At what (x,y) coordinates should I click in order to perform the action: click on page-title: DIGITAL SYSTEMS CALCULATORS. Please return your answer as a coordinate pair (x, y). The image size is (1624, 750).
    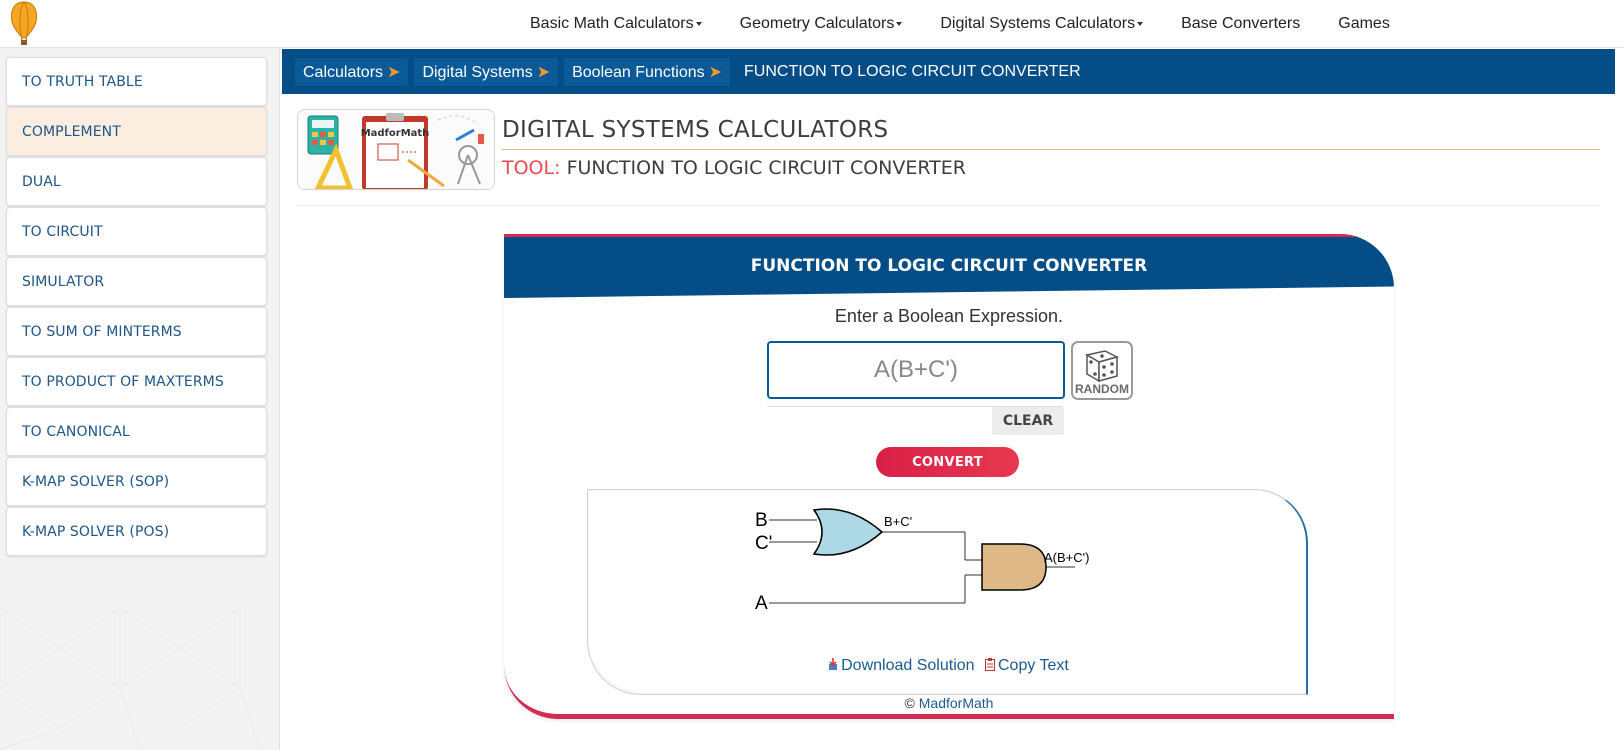
    Looking at the image, I should click on (695, 130).